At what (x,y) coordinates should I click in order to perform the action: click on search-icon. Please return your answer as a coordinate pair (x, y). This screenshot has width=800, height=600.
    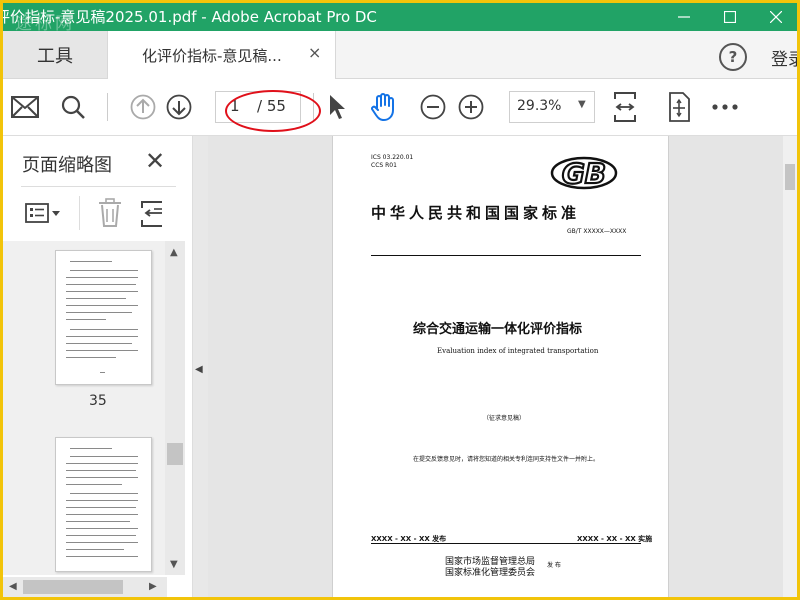
    Looking at the image, I should click on (73, 107).